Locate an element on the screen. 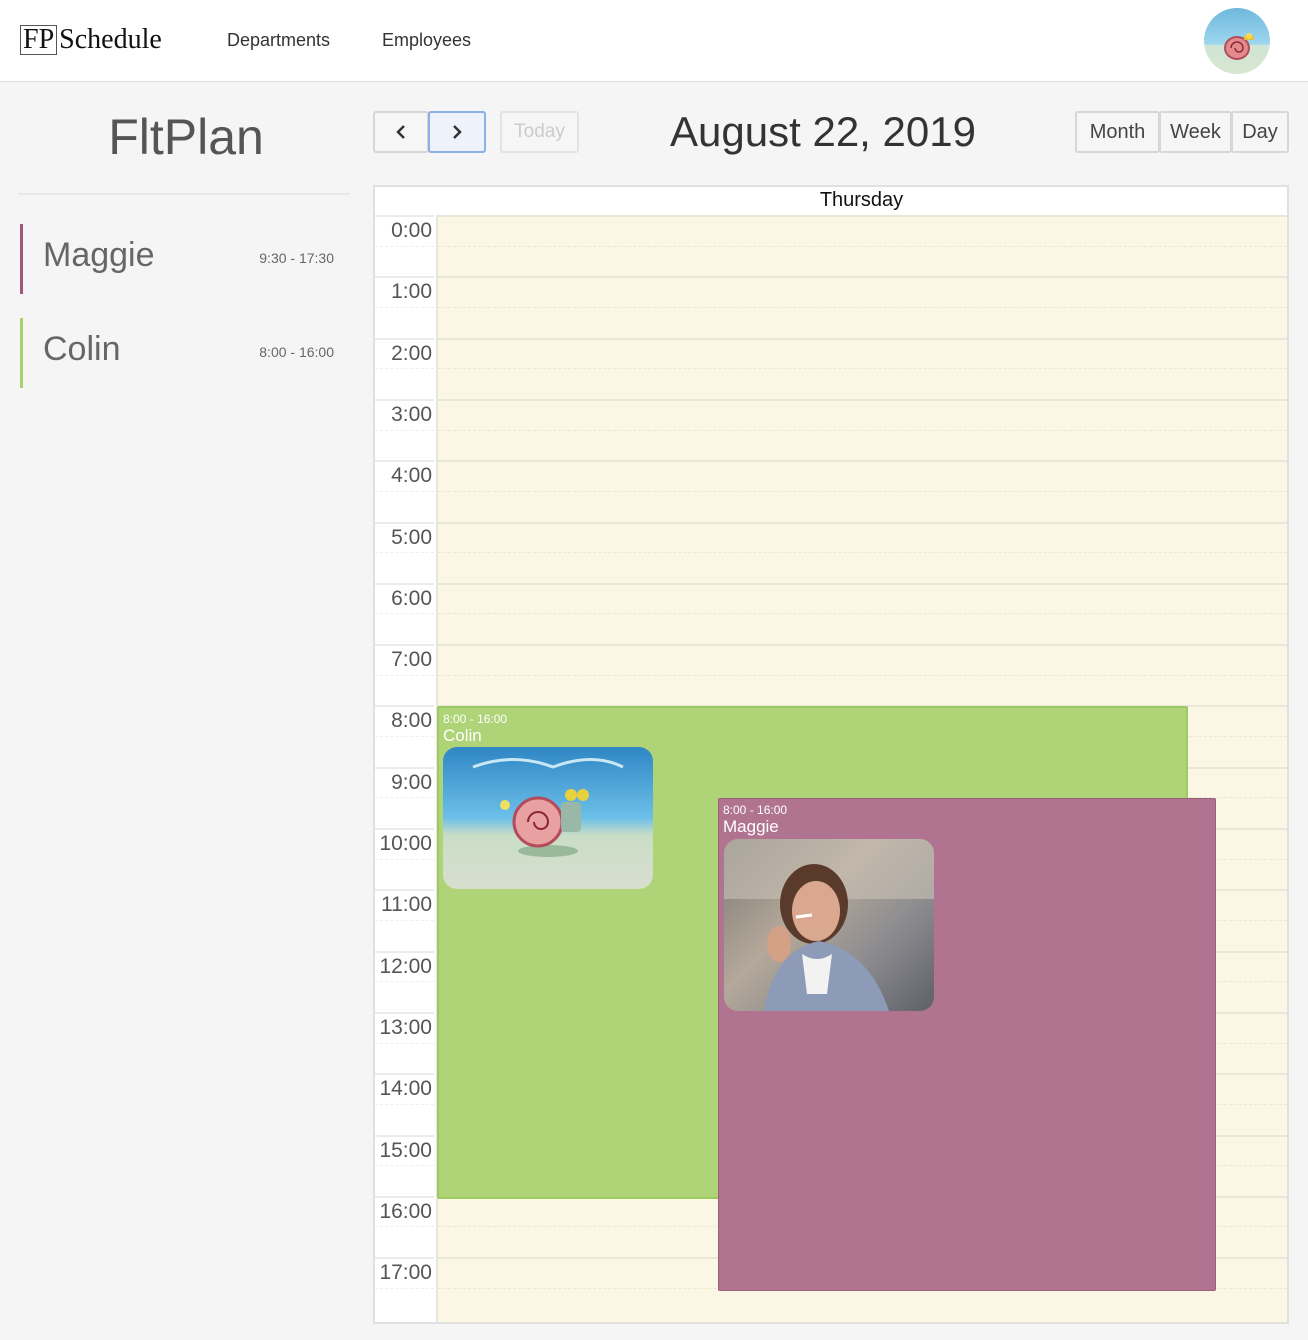 The width and height of the screenshot is (1308, 1340). event-maggie: 8:00 - 16:00 Maggie is located at coordinates (967, 1044).